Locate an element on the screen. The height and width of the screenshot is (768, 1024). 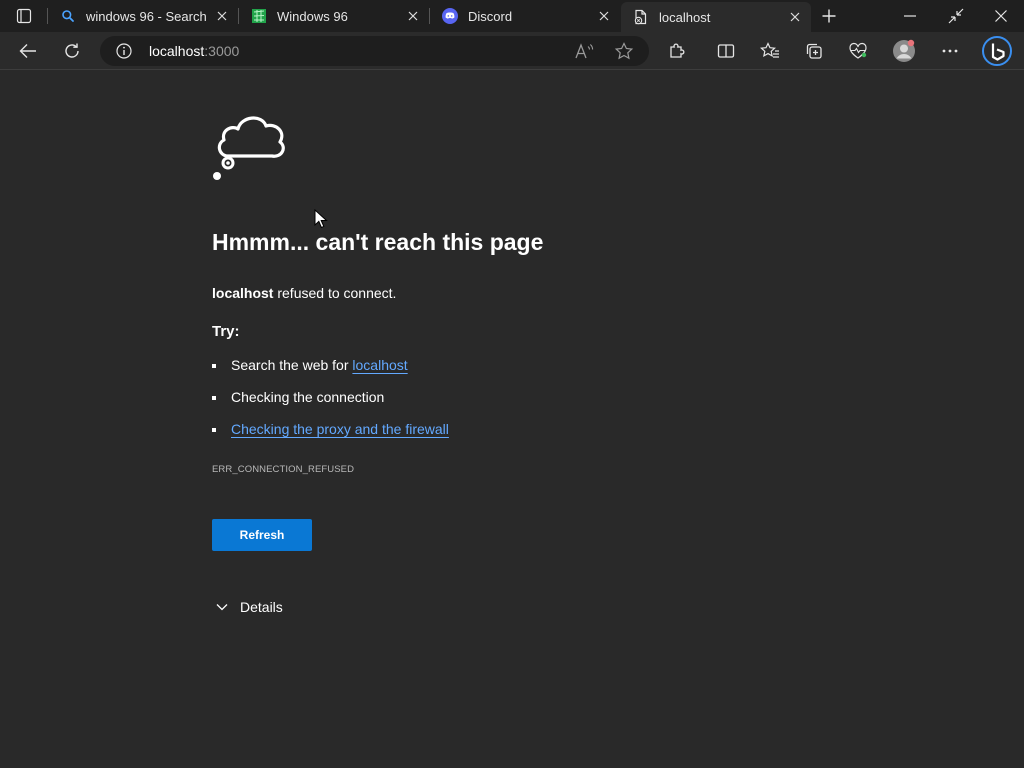
search-icon is located at coordinates (68, 16).